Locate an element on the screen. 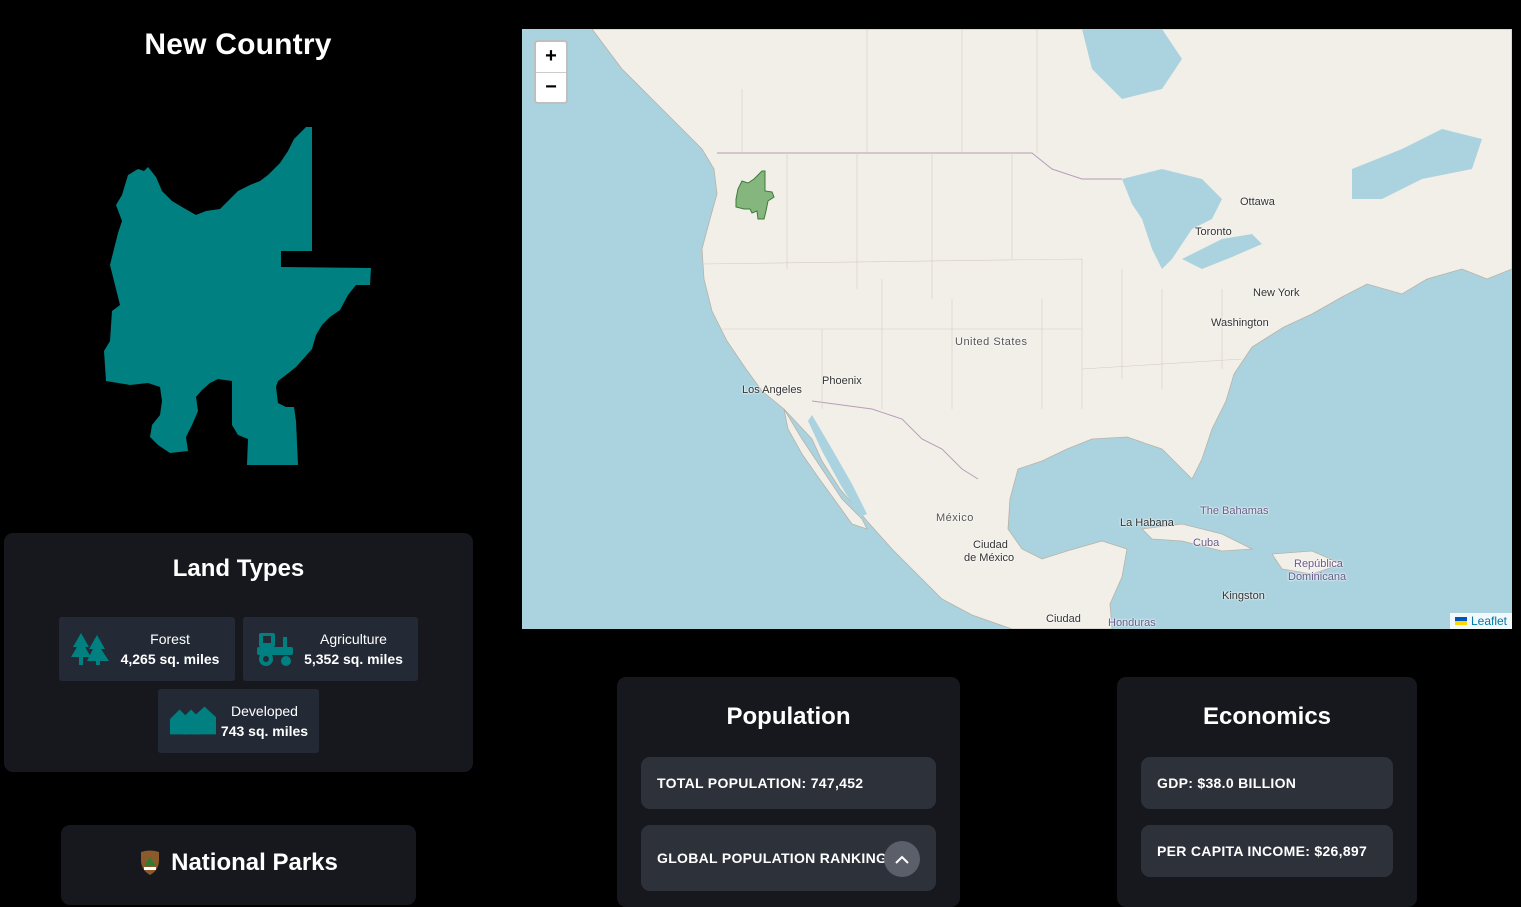 The height and width of the screenshot is (907, 1521). chevron-up-icon is located at coordinates (902, 859).